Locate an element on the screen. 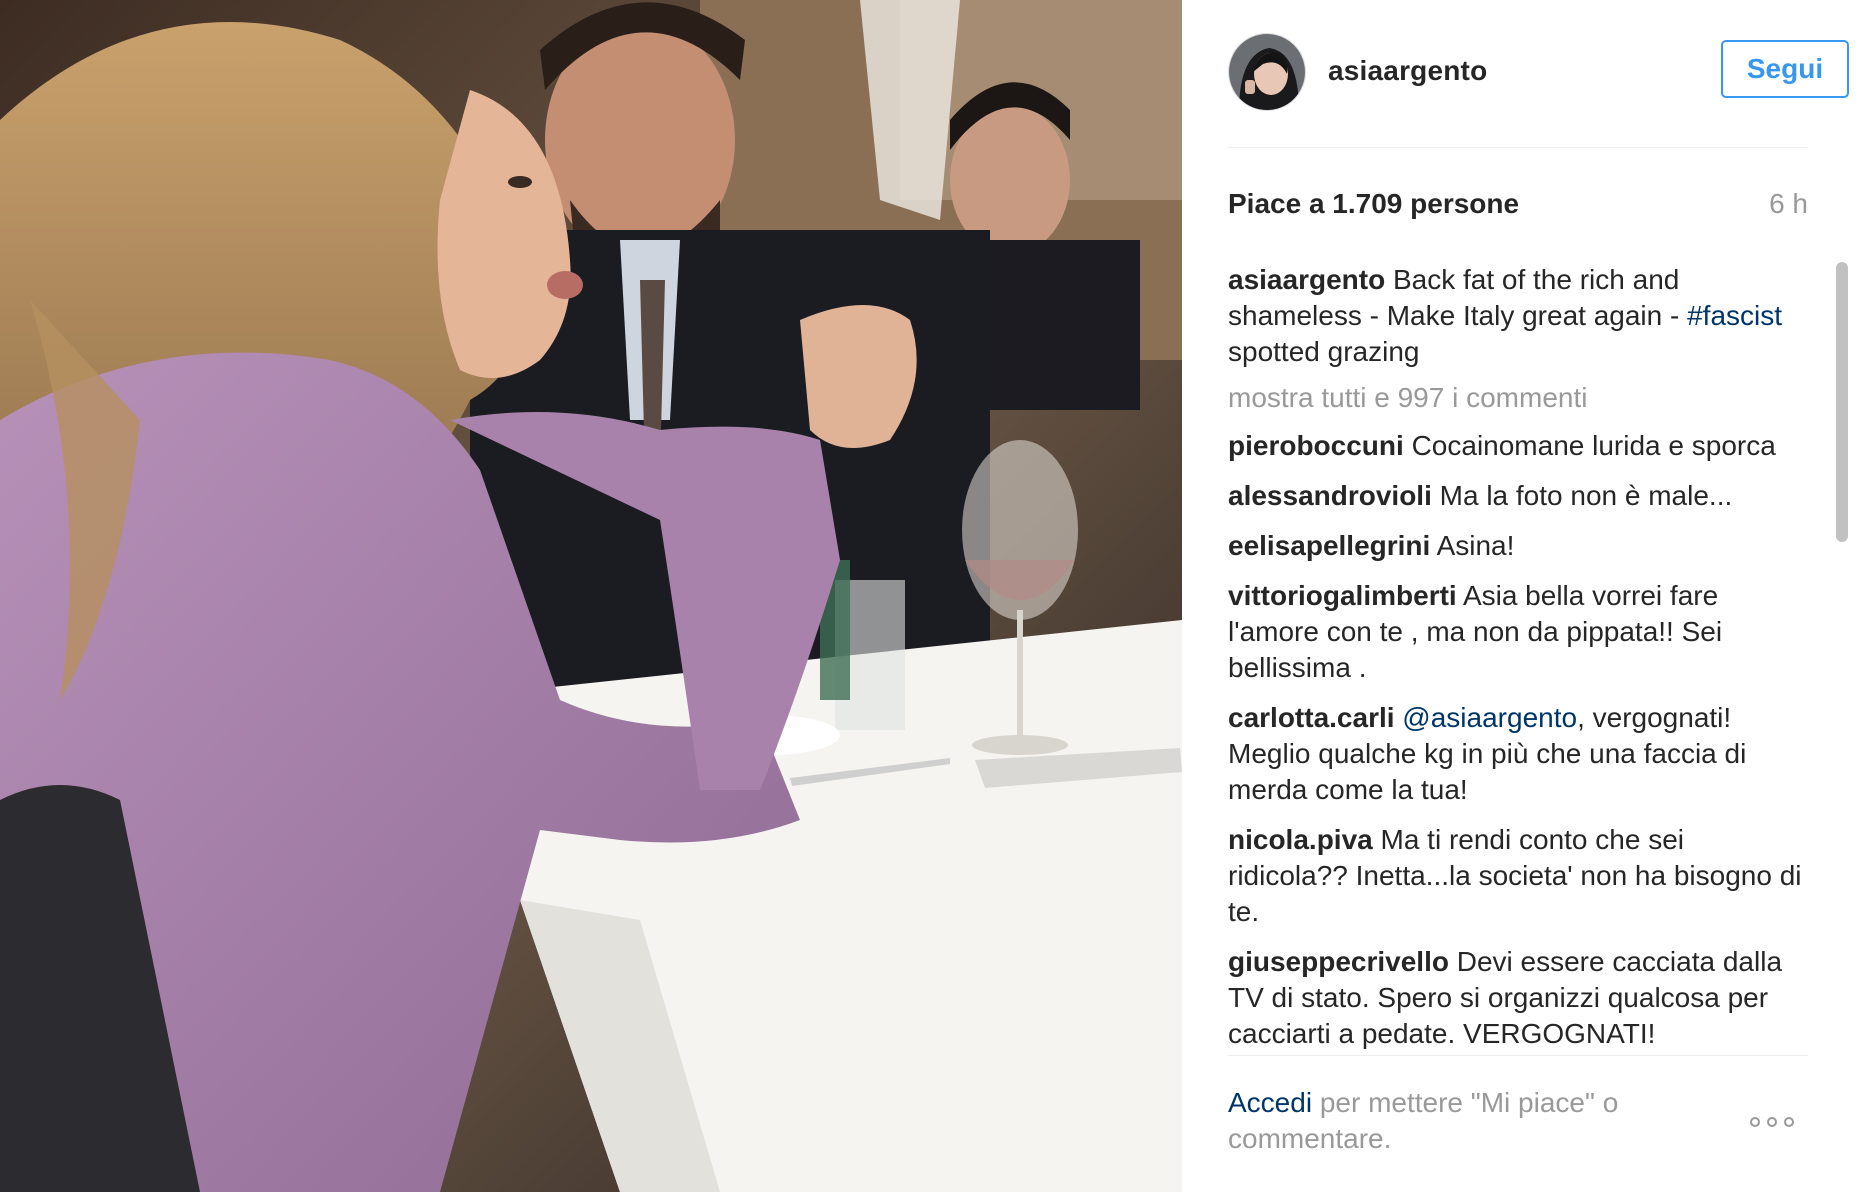  view-all-comments-link: mostra tutti e 997 i commenti is located at coordinates (1518, 398).